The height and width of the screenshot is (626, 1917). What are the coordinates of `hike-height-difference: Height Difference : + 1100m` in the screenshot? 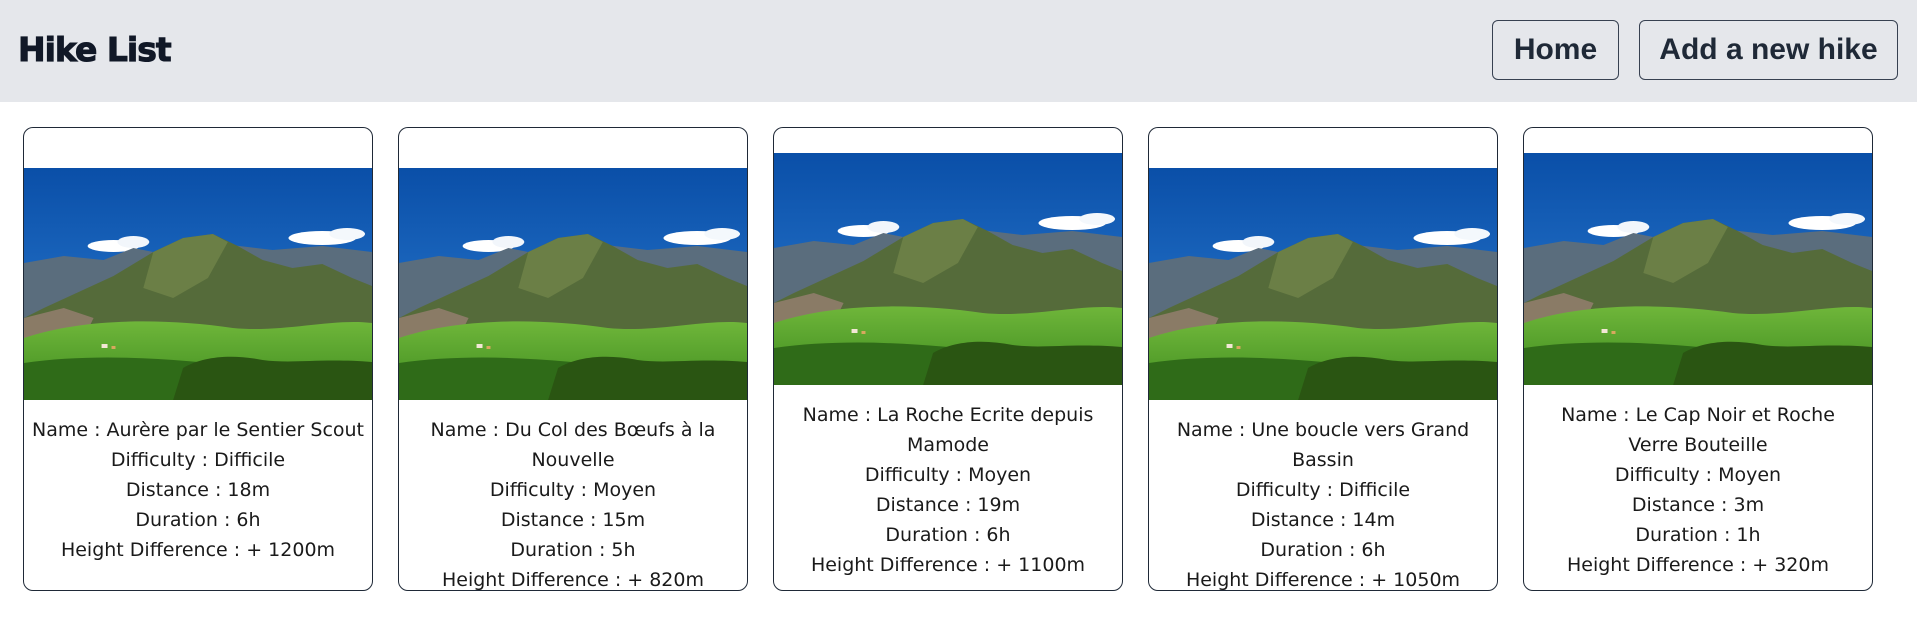 It's located at (948, 565).